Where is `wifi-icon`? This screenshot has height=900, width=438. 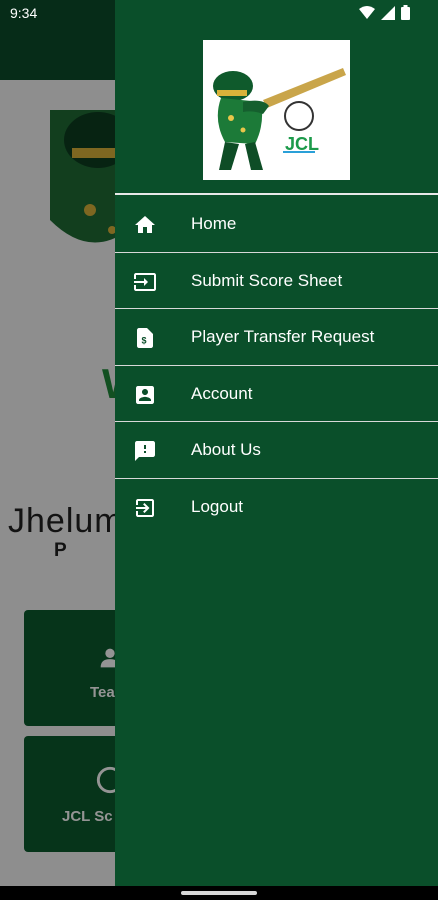
wifi-icon is located at coordinates (367, 12).